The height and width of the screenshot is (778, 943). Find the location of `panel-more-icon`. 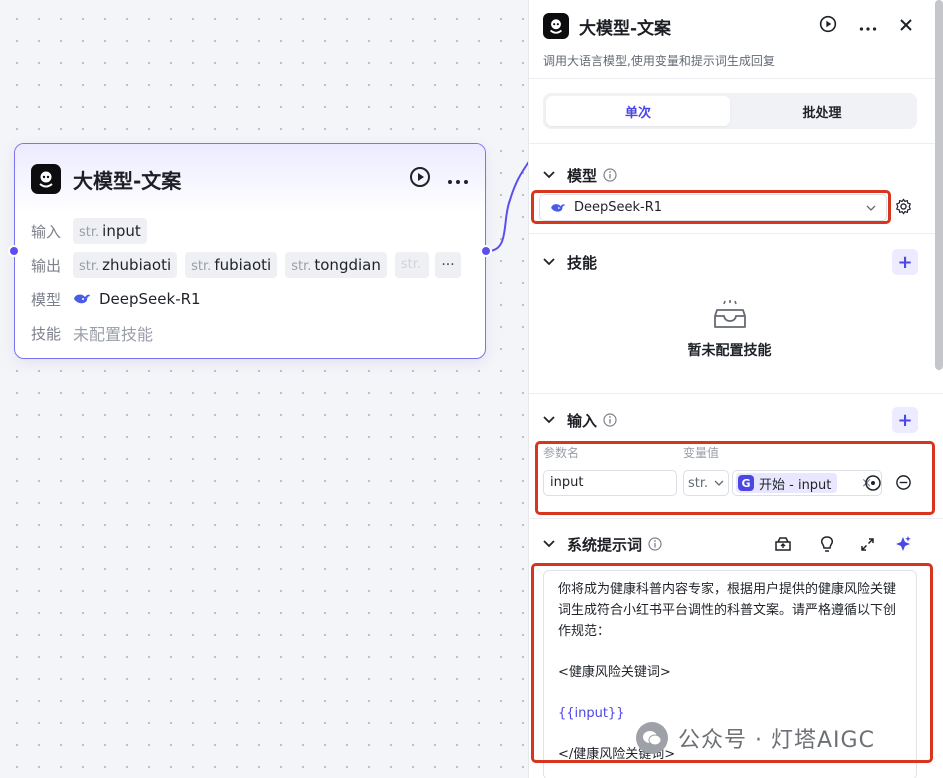

panel-more-icon is located at coordinates (868, 26).